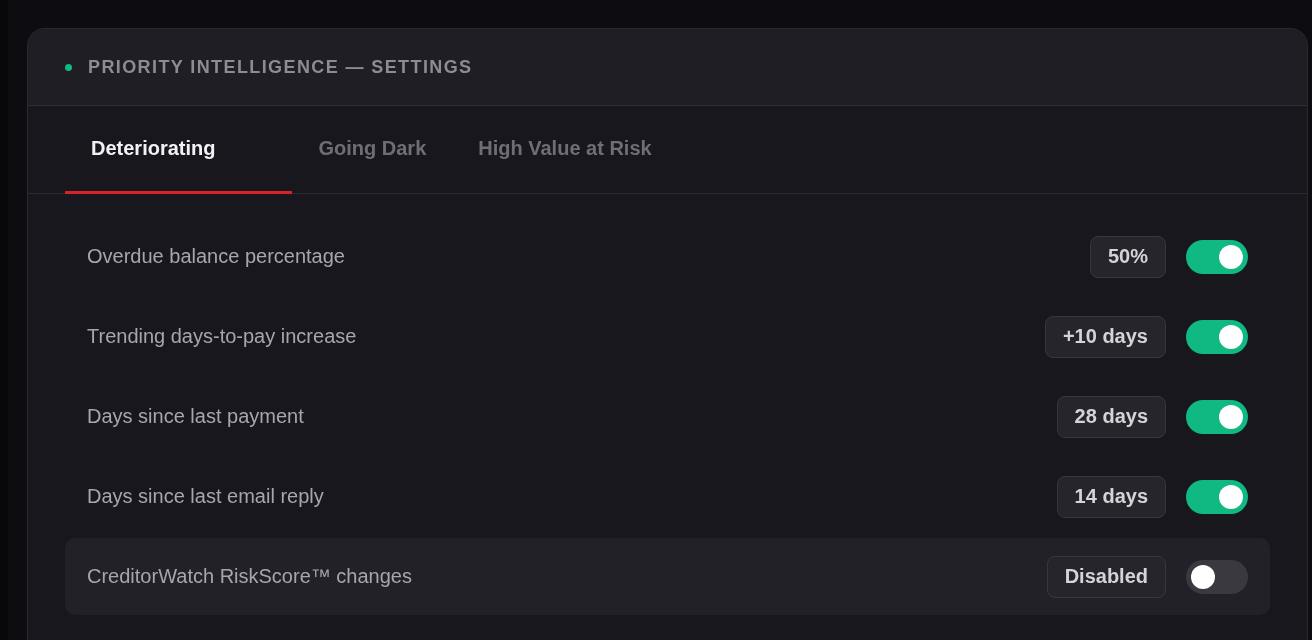 This screenshot has width=1312, height=640. Describe the element at coordinates (250, 576) in the screenshot. I see `setting-label: CreditorWatch RiskScore™ changes` at that location.